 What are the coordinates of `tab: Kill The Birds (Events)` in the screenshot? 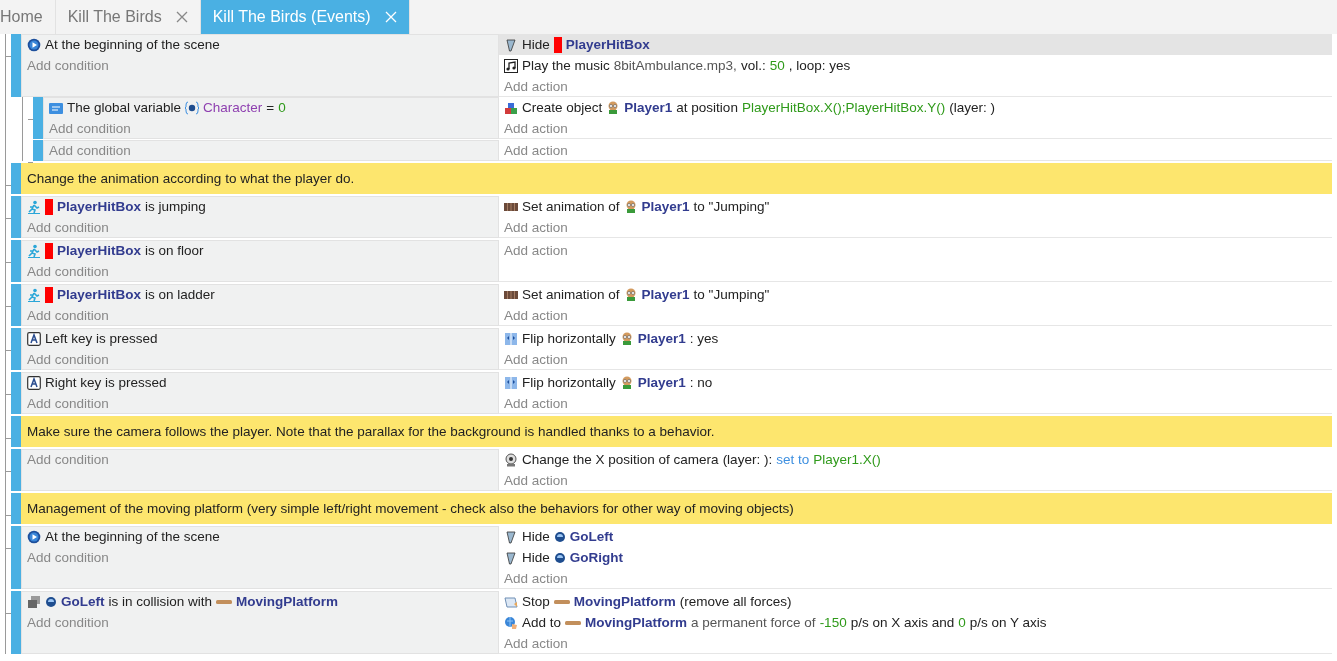 It's located at (305, 17).